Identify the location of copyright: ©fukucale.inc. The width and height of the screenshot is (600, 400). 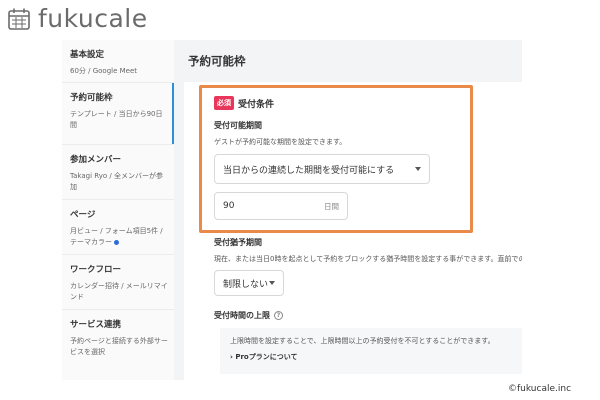
(540, 389).